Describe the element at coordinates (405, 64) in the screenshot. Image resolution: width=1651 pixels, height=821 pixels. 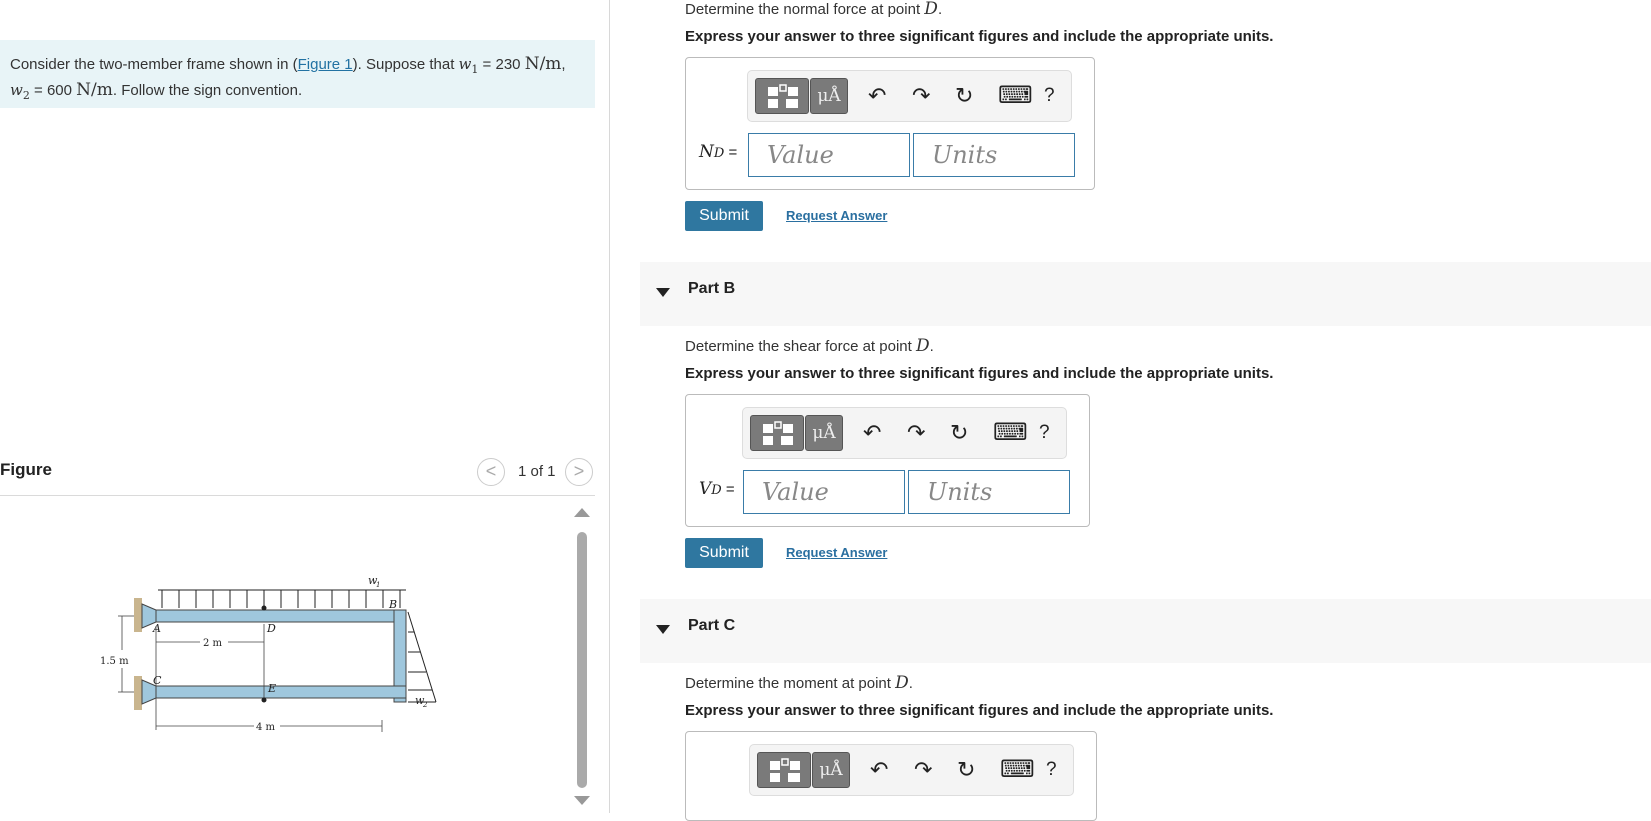
I see `problem-text: ). Suppose that` at that location.